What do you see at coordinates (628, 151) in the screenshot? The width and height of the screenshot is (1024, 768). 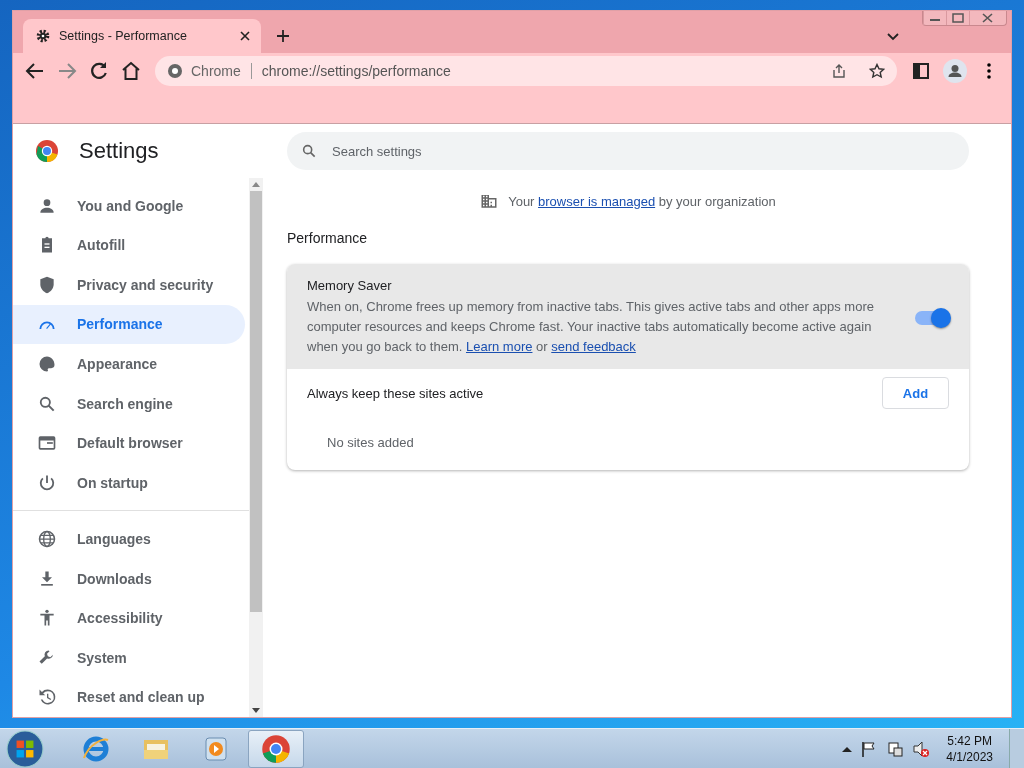 I see `search-field: Search settings` at bounding box center [628, 151].